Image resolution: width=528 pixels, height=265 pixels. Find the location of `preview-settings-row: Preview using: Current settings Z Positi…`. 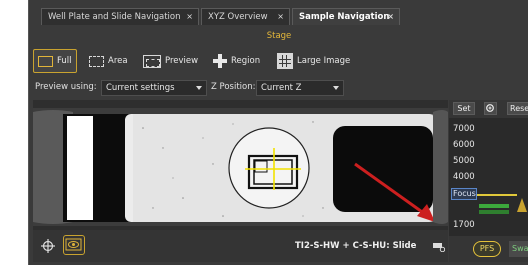

preview-settings-row: Preview using: Current settings Z Positi… is located at coordinates (278, 88).